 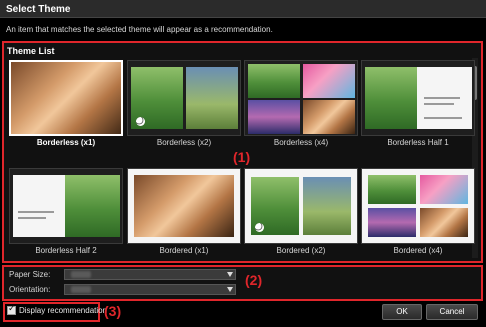 I want to click on theme-card-borderless-x2: Borderless (x2), so click(x=184, y=104).